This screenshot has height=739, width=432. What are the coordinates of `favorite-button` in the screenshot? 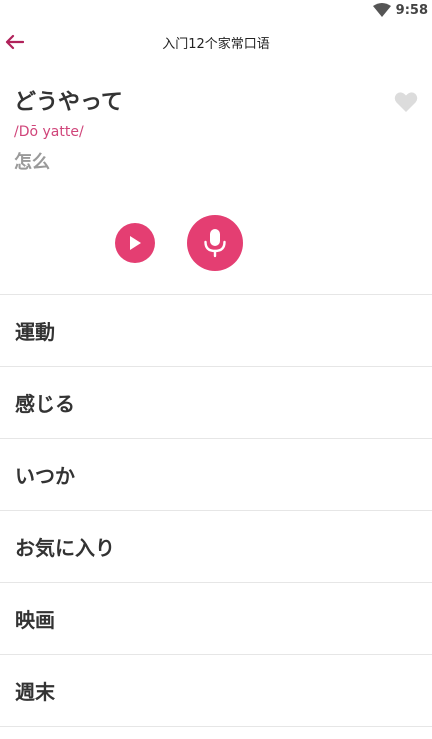 It's located at (406, 102).